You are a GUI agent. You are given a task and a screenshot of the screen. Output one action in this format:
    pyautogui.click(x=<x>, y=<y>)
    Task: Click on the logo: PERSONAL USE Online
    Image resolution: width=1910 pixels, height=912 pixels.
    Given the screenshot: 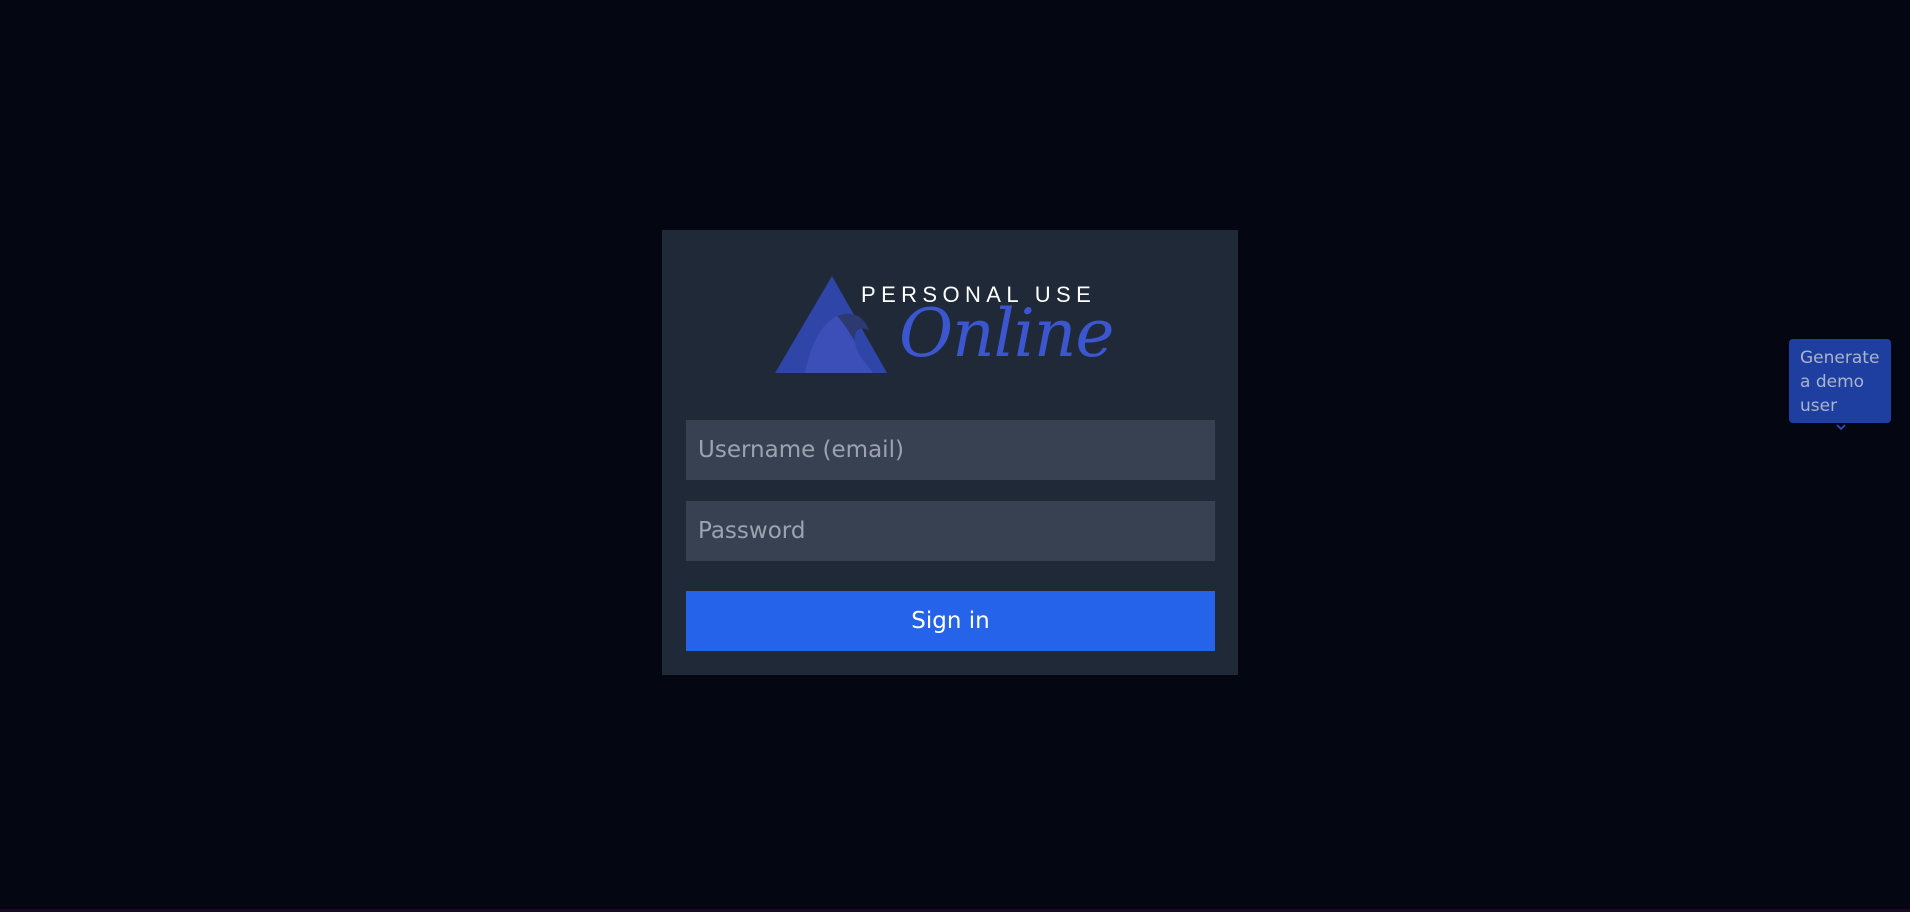 What is the action you would take?
    pyautogui.click(x=955, y=328)
    